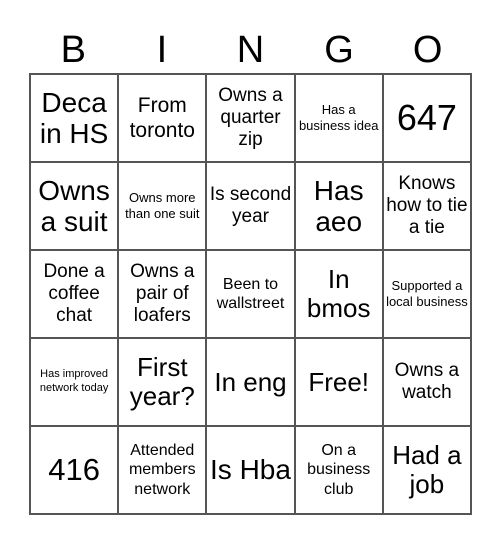  Describe the element at coordinates (74, 294) in the screenshot. I see `bingo-cell: Done a coffee chat` at that location.